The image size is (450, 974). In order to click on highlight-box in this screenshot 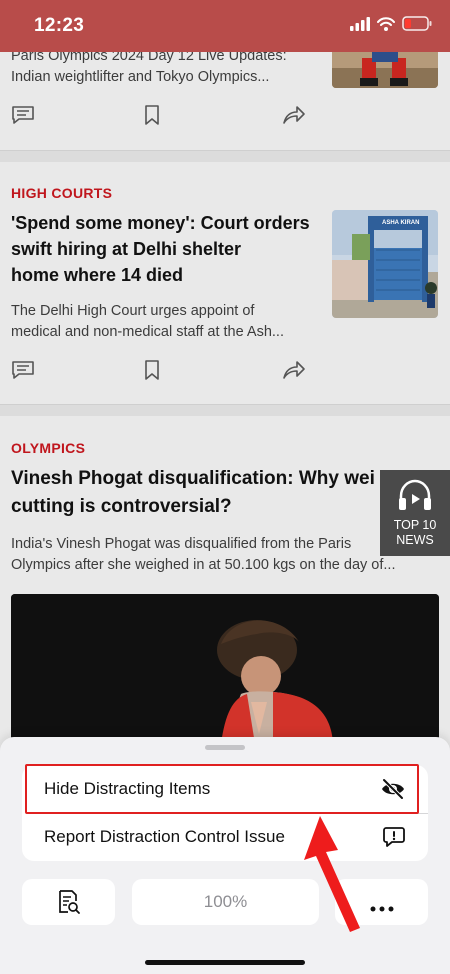, I will do `click(222, 789)`.